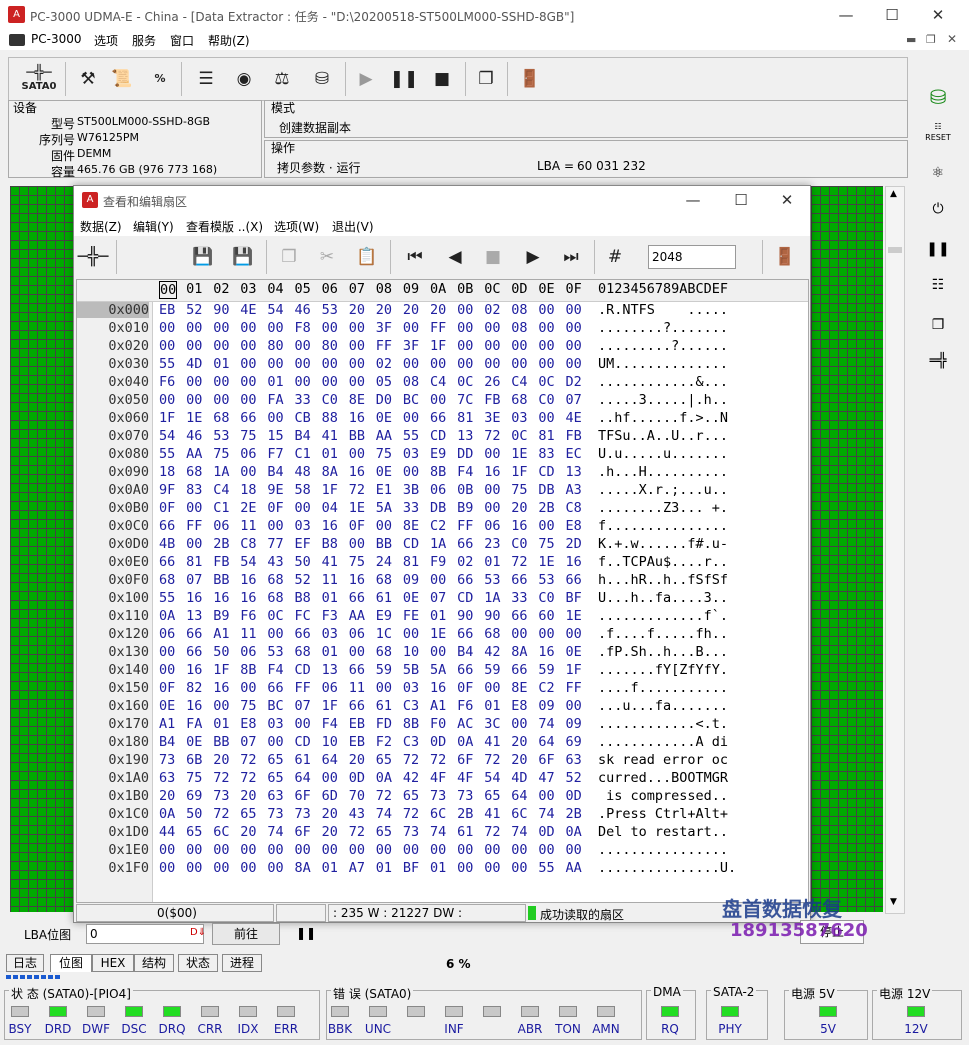 This screenshot has width=969, height=1045. What do you see at coordinates (194, 760) in the screenshot?
I see `hex-byte: 6B` at bounding box center [194, 760].